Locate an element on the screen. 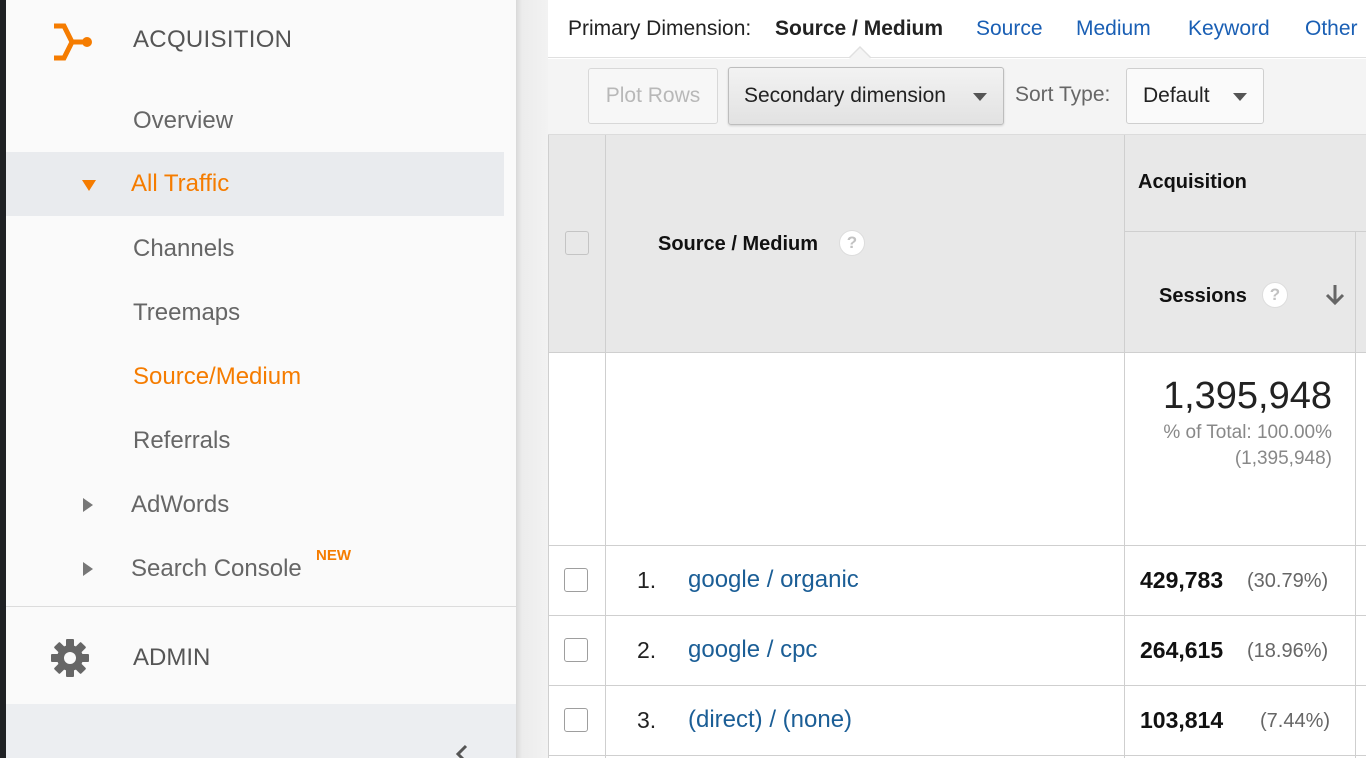  chevron-left-icon is located at coordinates (461, 751).